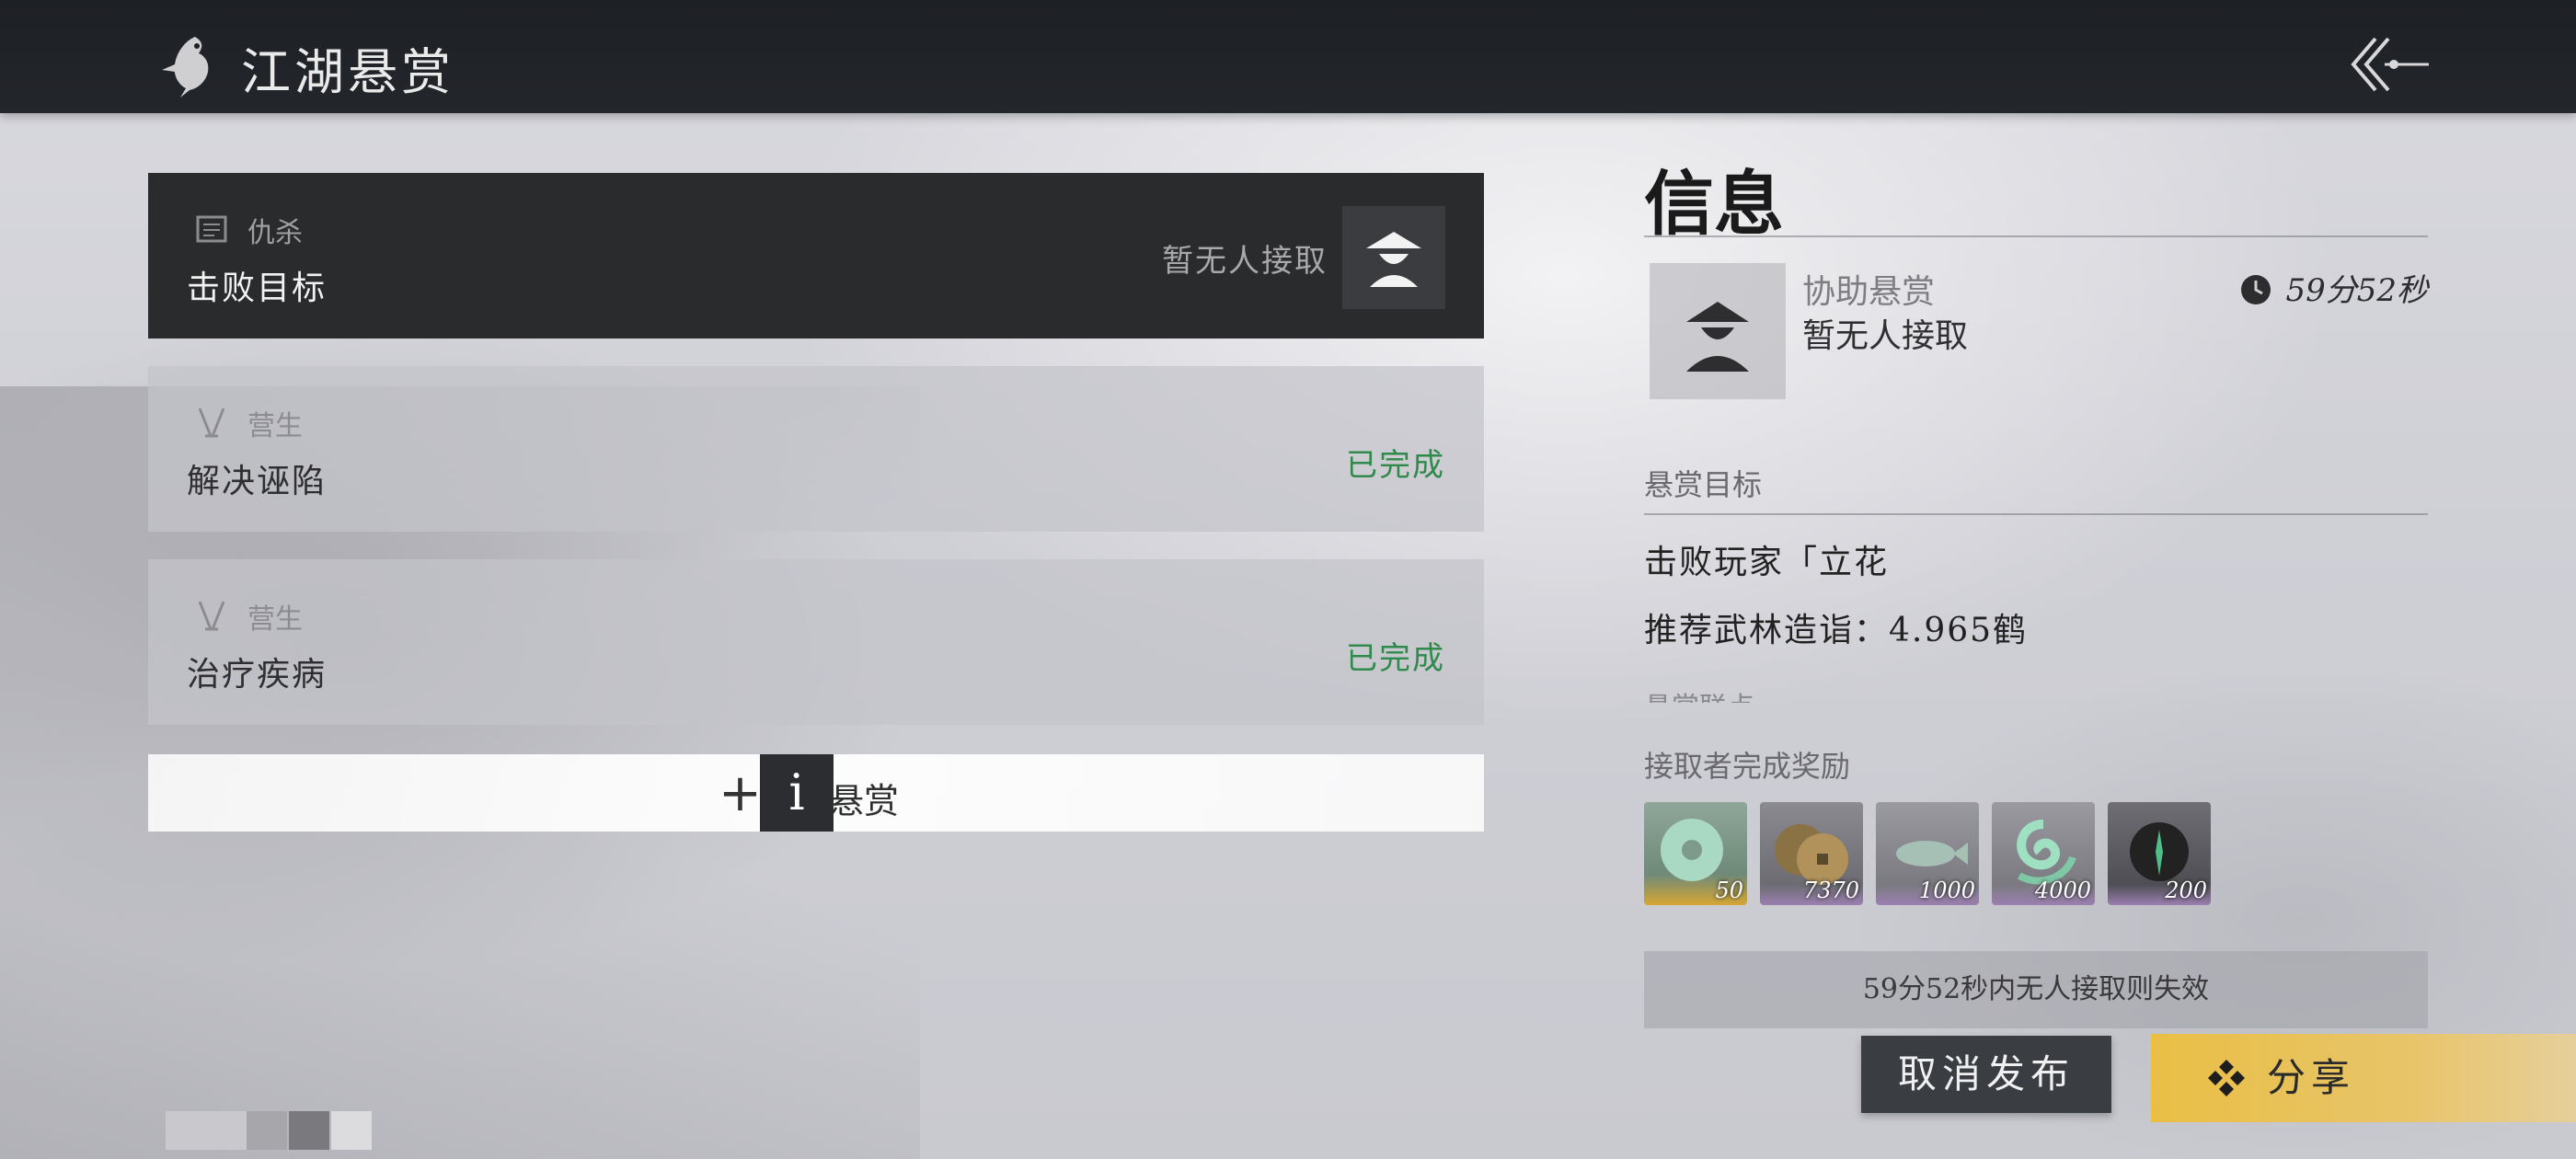  Describe the element at coordinates (1947, 890) in the screenshot. I see `reward-qty: 1000` at that location.